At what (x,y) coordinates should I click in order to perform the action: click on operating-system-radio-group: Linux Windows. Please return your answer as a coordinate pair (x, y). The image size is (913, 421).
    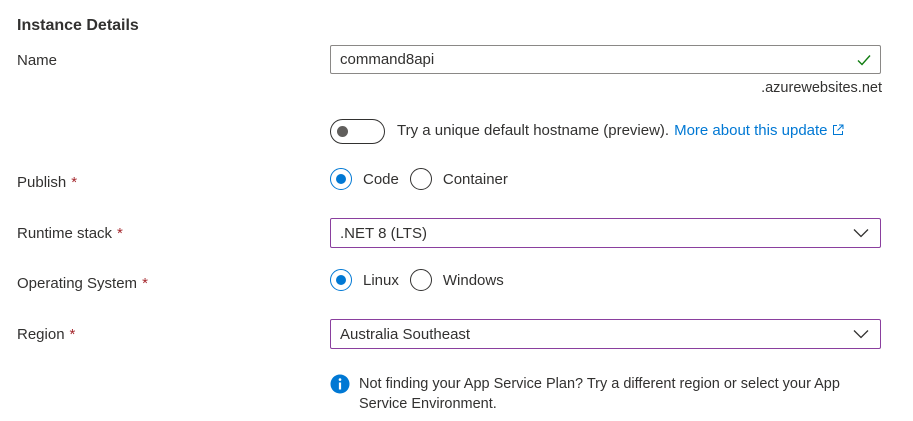
    Looking at the image, I should click on (422, 280).